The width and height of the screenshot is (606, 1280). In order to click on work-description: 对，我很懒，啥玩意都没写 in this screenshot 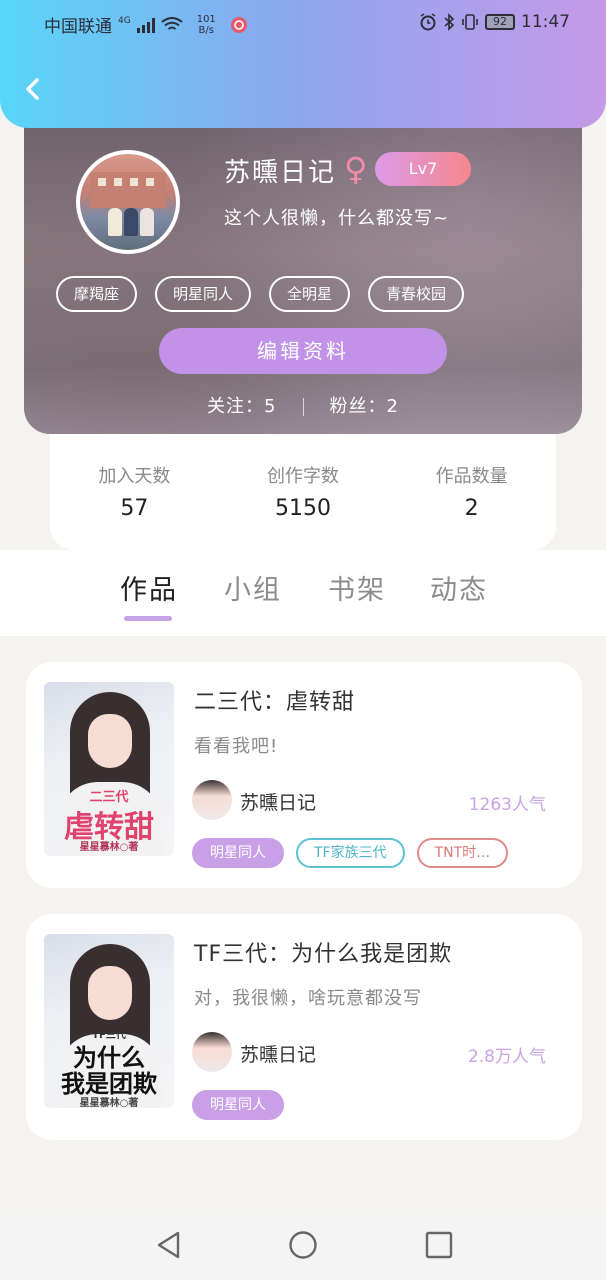, I will do `click(308, 998)`.